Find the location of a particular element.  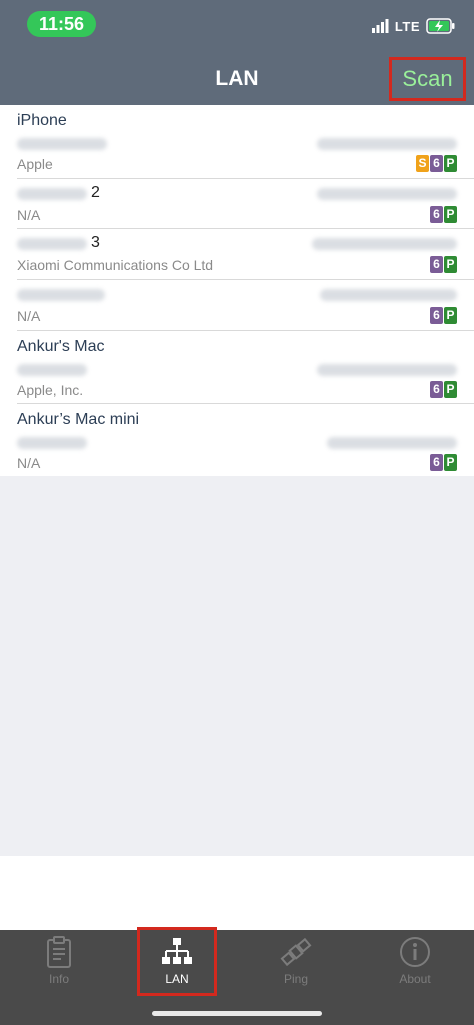

list-item: iPhone Apple S 6 P is located at coordinates (245, 142).